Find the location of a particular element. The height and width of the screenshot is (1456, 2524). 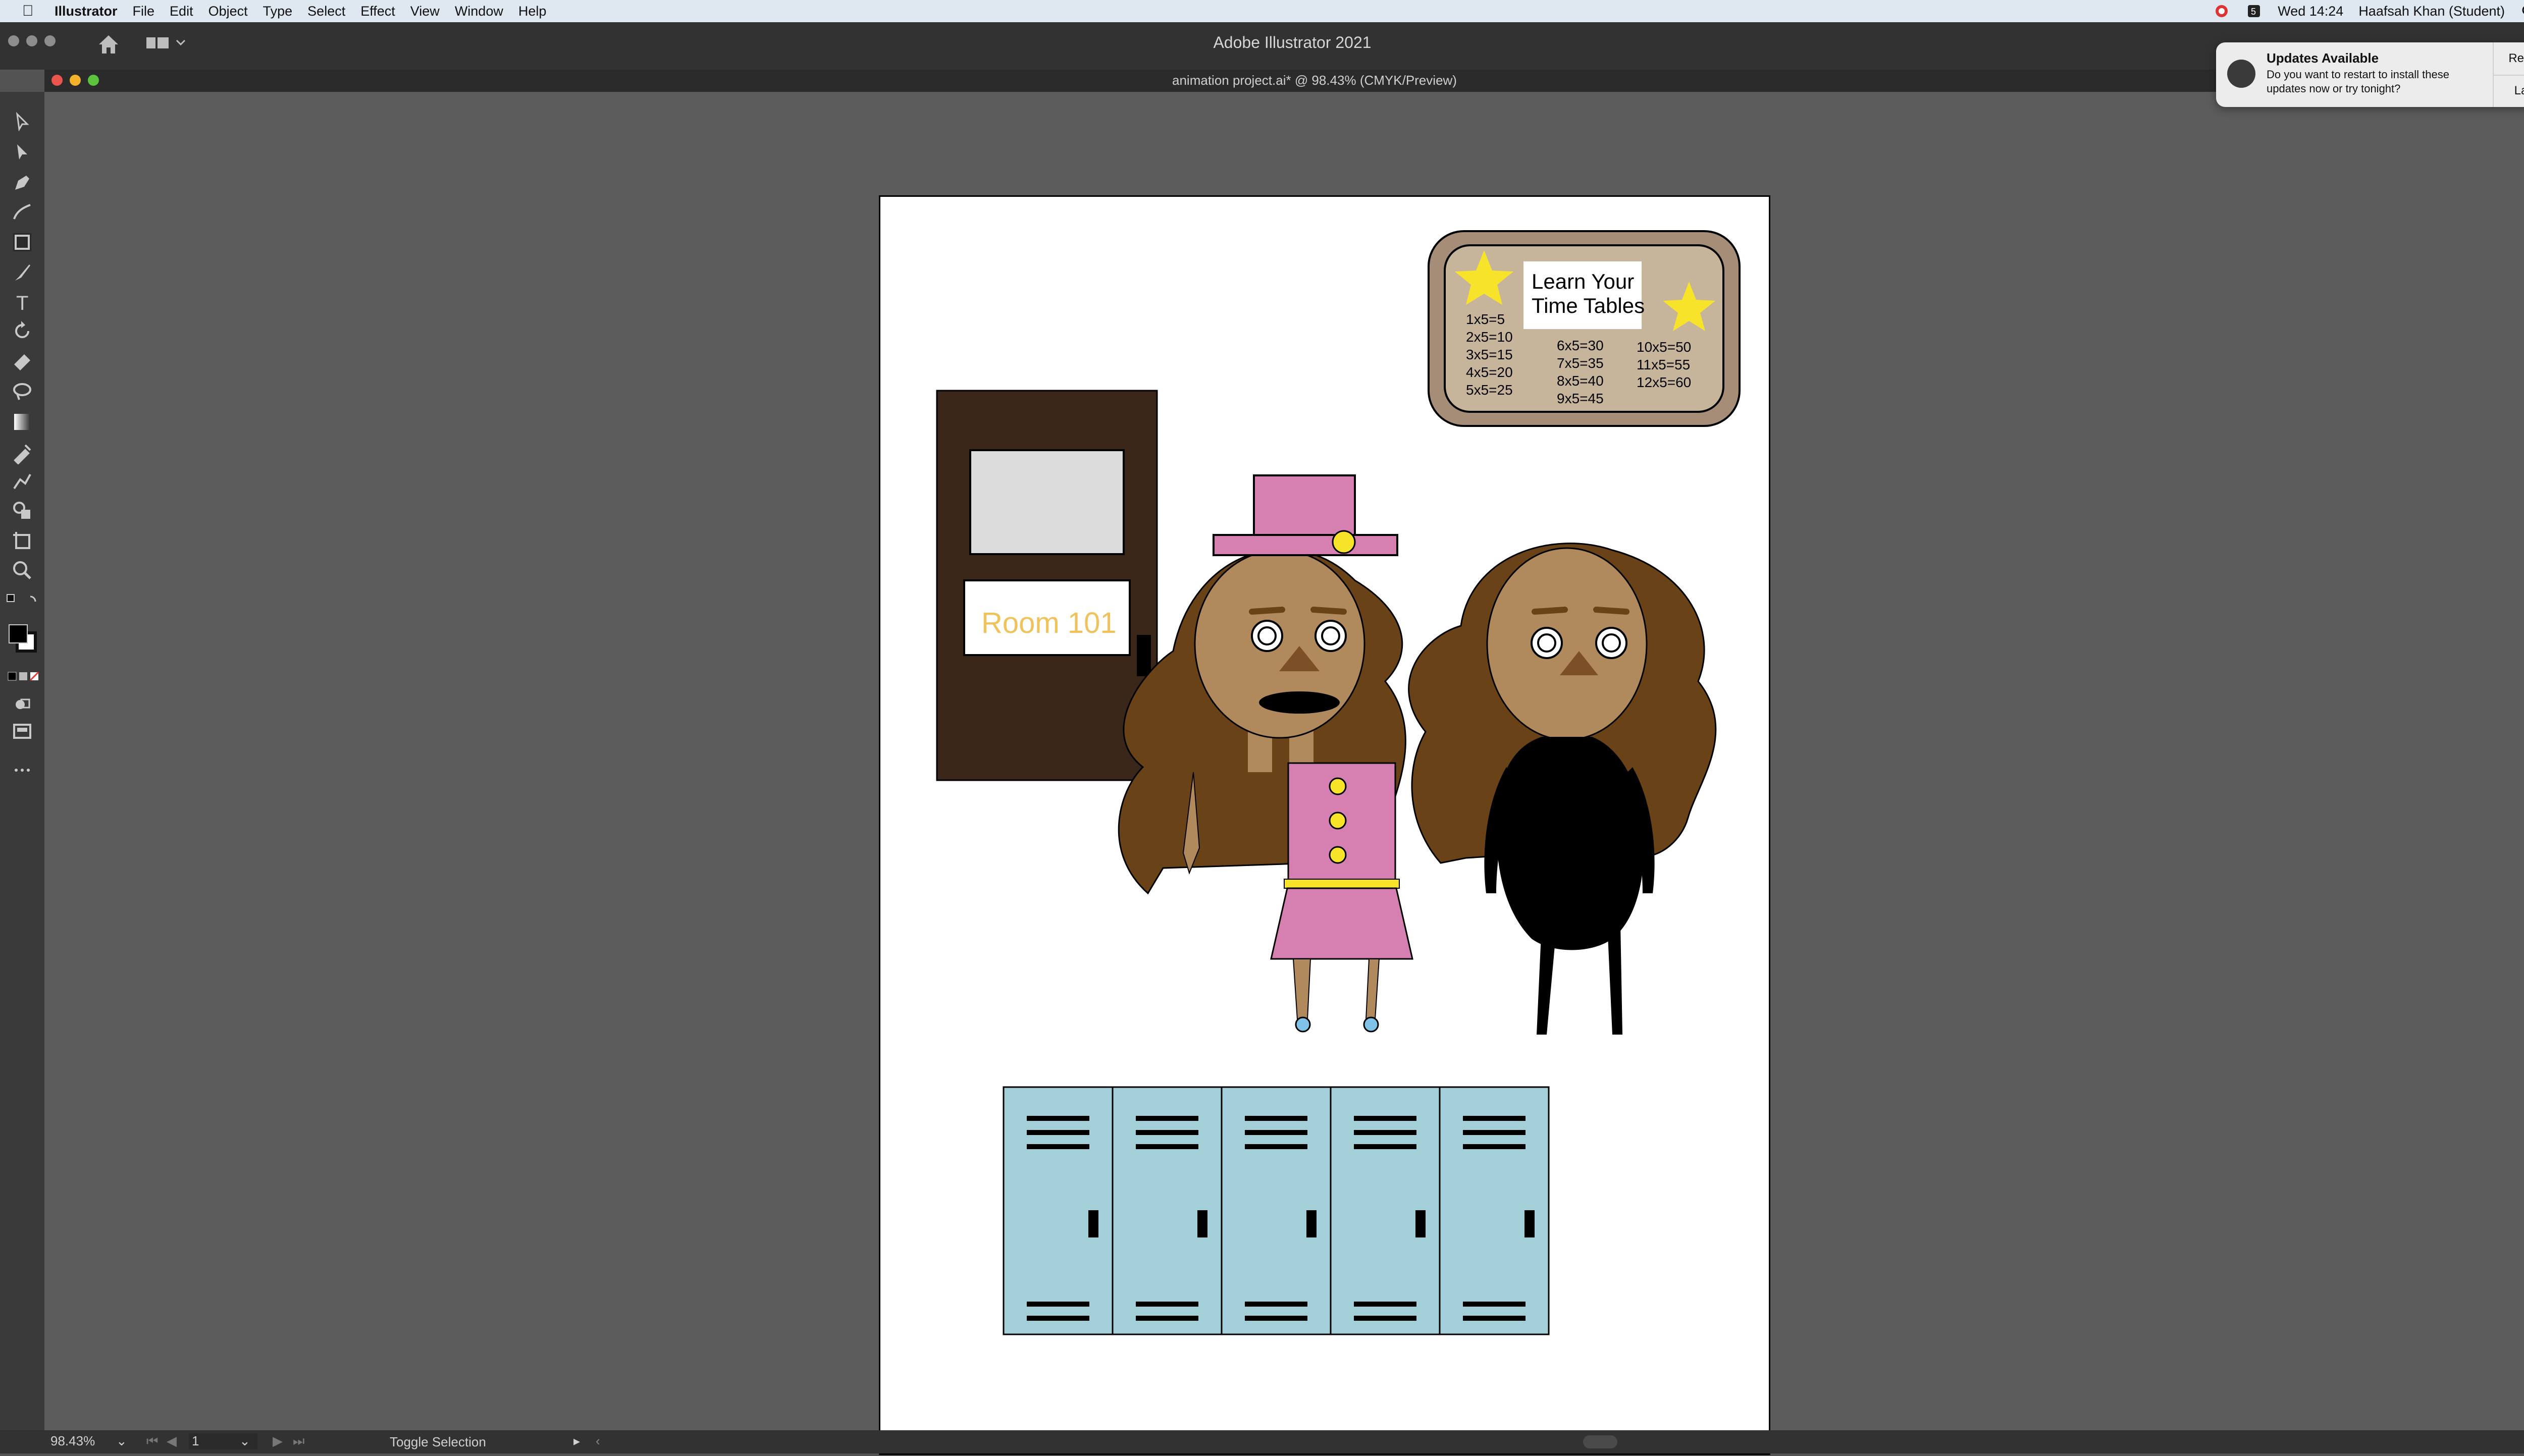

later-button: Later is located at coordinates (2509, 91).